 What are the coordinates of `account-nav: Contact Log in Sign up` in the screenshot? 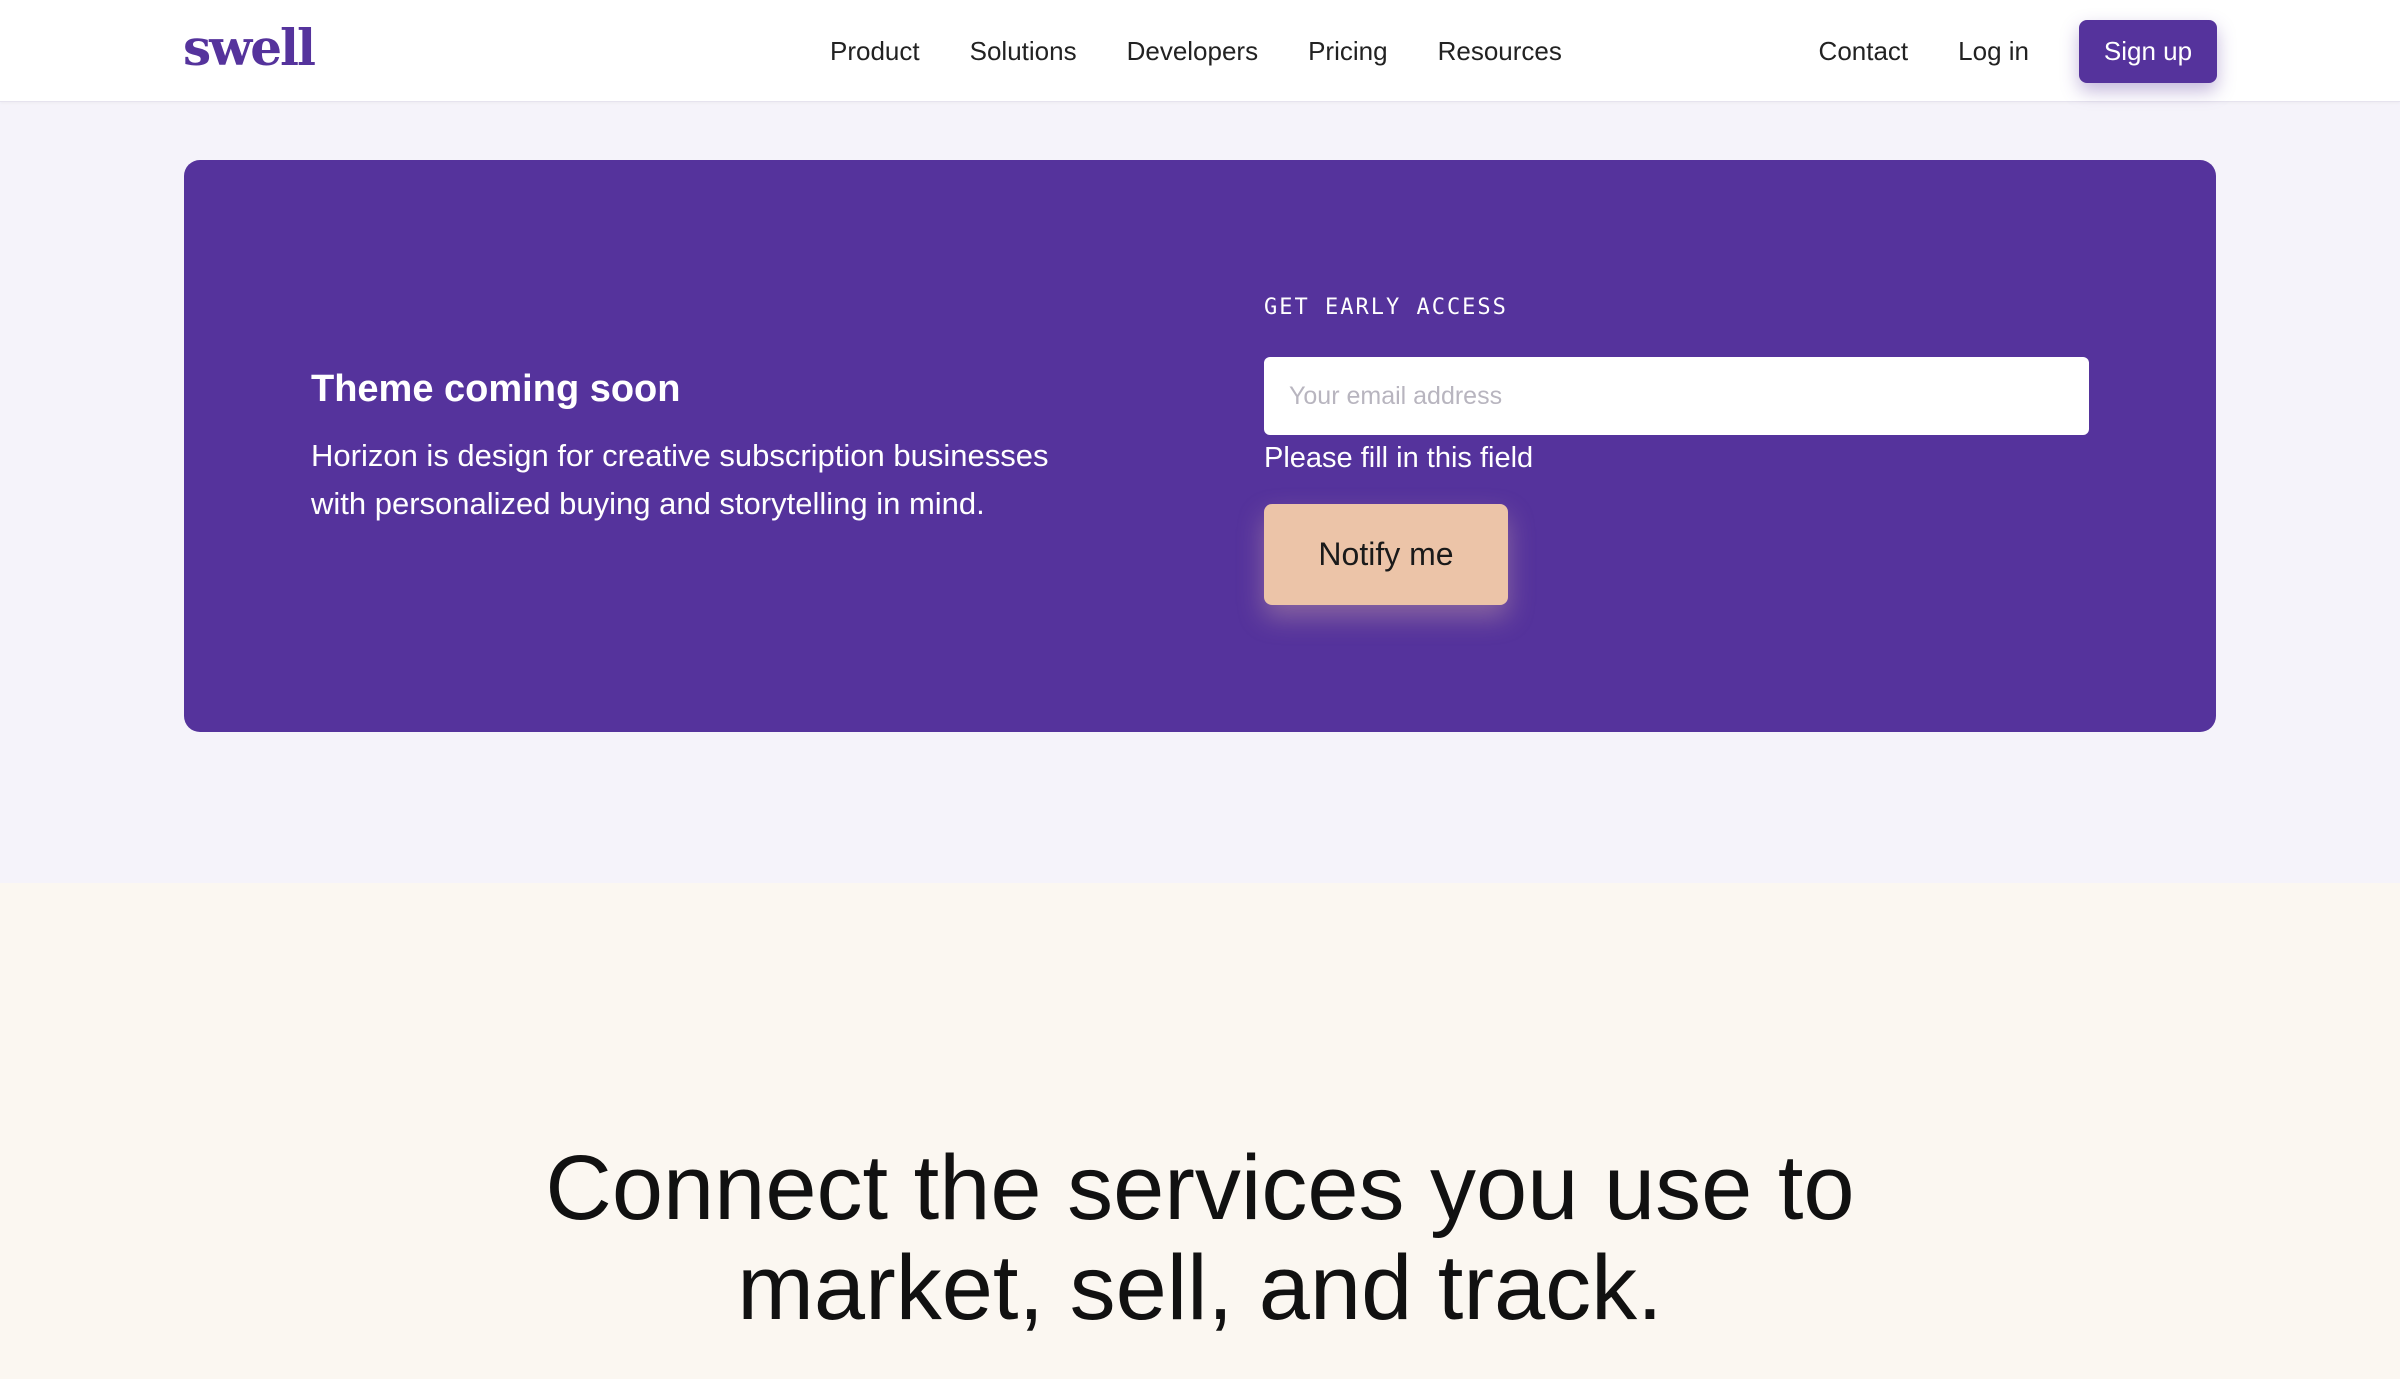 It's located at (2005, 51).